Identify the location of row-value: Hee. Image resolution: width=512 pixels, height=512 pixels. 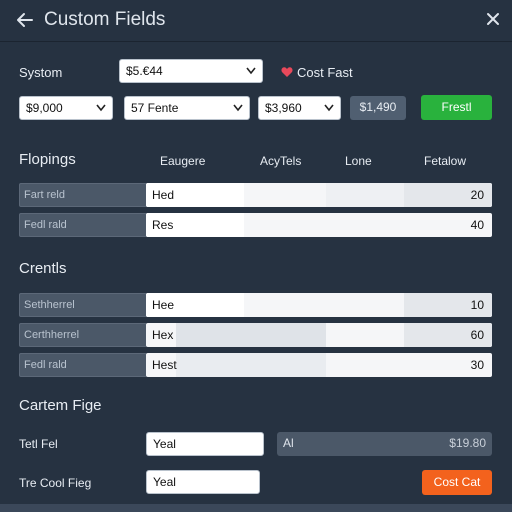
(163, 305).